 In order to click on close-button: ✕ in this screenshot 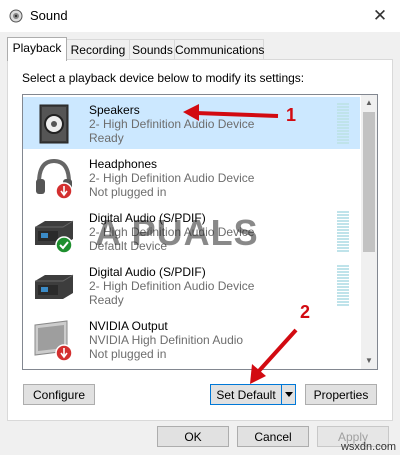, I will do `click(380, 16)`.